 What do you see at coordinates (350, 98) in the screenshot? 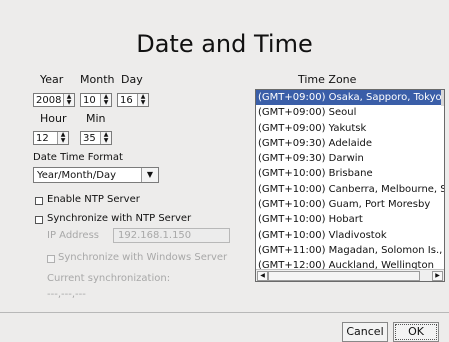
I see `timezone-item: (GMT+09:00) Osaka, Sapporo, Tokyo` at bounding box center [350, 98].